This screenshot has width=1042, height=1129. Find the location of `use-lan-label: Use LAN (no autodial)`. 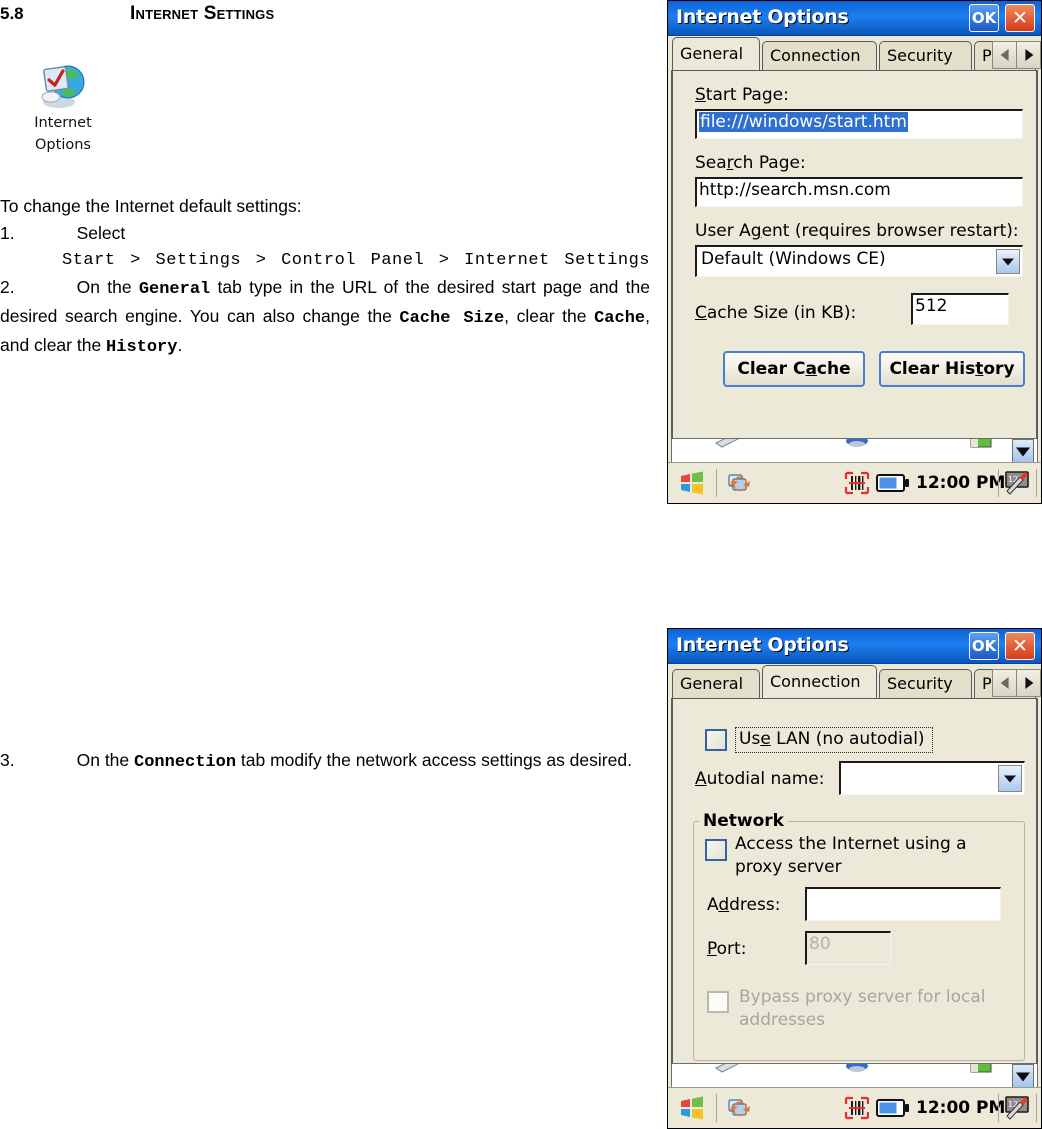

use-lan-label: Use LAN (no autodial) is located at coordinates (832, 739).